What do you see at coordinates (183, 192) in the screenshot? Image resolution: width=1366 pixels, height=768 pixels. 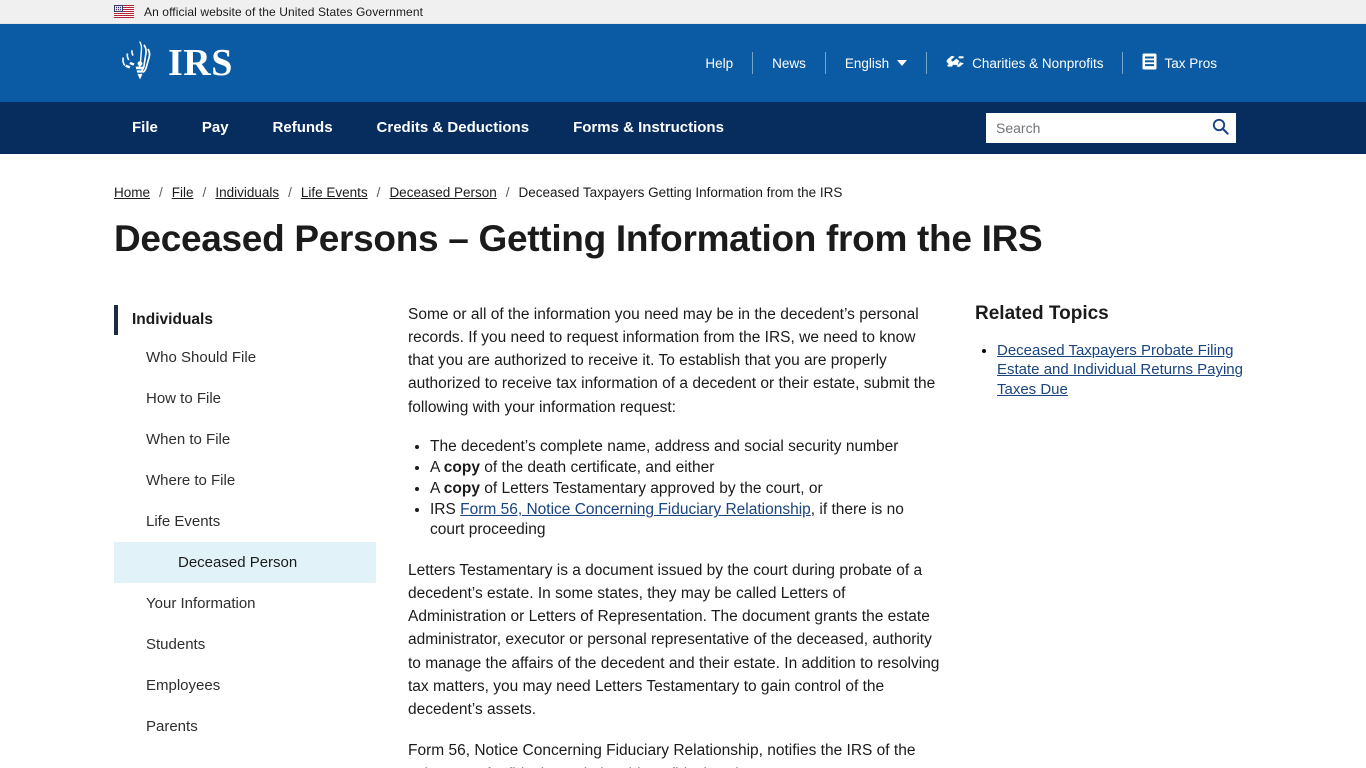 I see `breadcrumb-item-file: File` at bounding box center [183, 192].